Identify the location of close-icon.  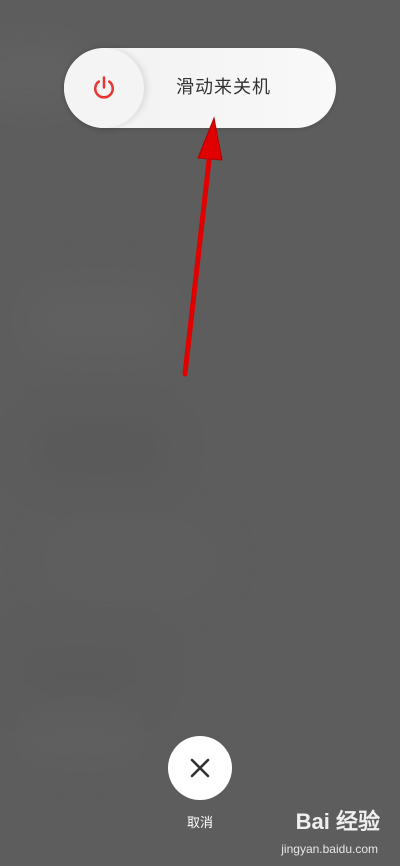
(200, 768).